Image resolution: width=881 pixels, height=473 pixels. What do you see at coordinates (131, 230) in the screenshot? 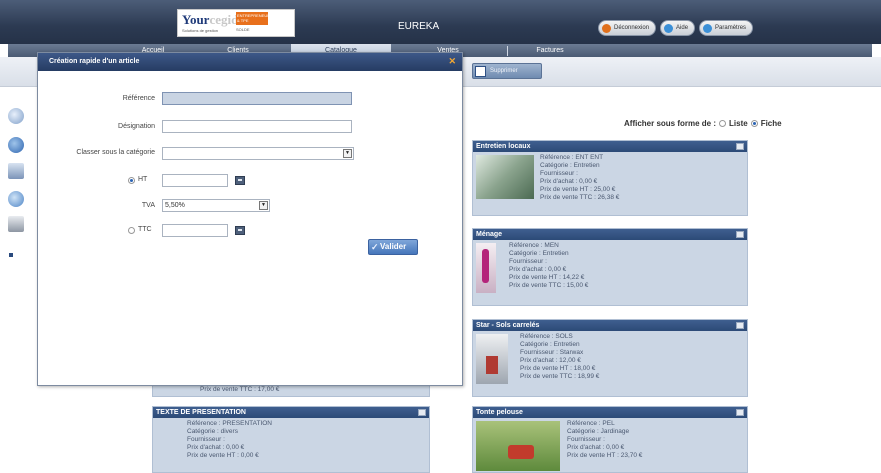
I see `ttc-radio` at bounding box center [131, 230].